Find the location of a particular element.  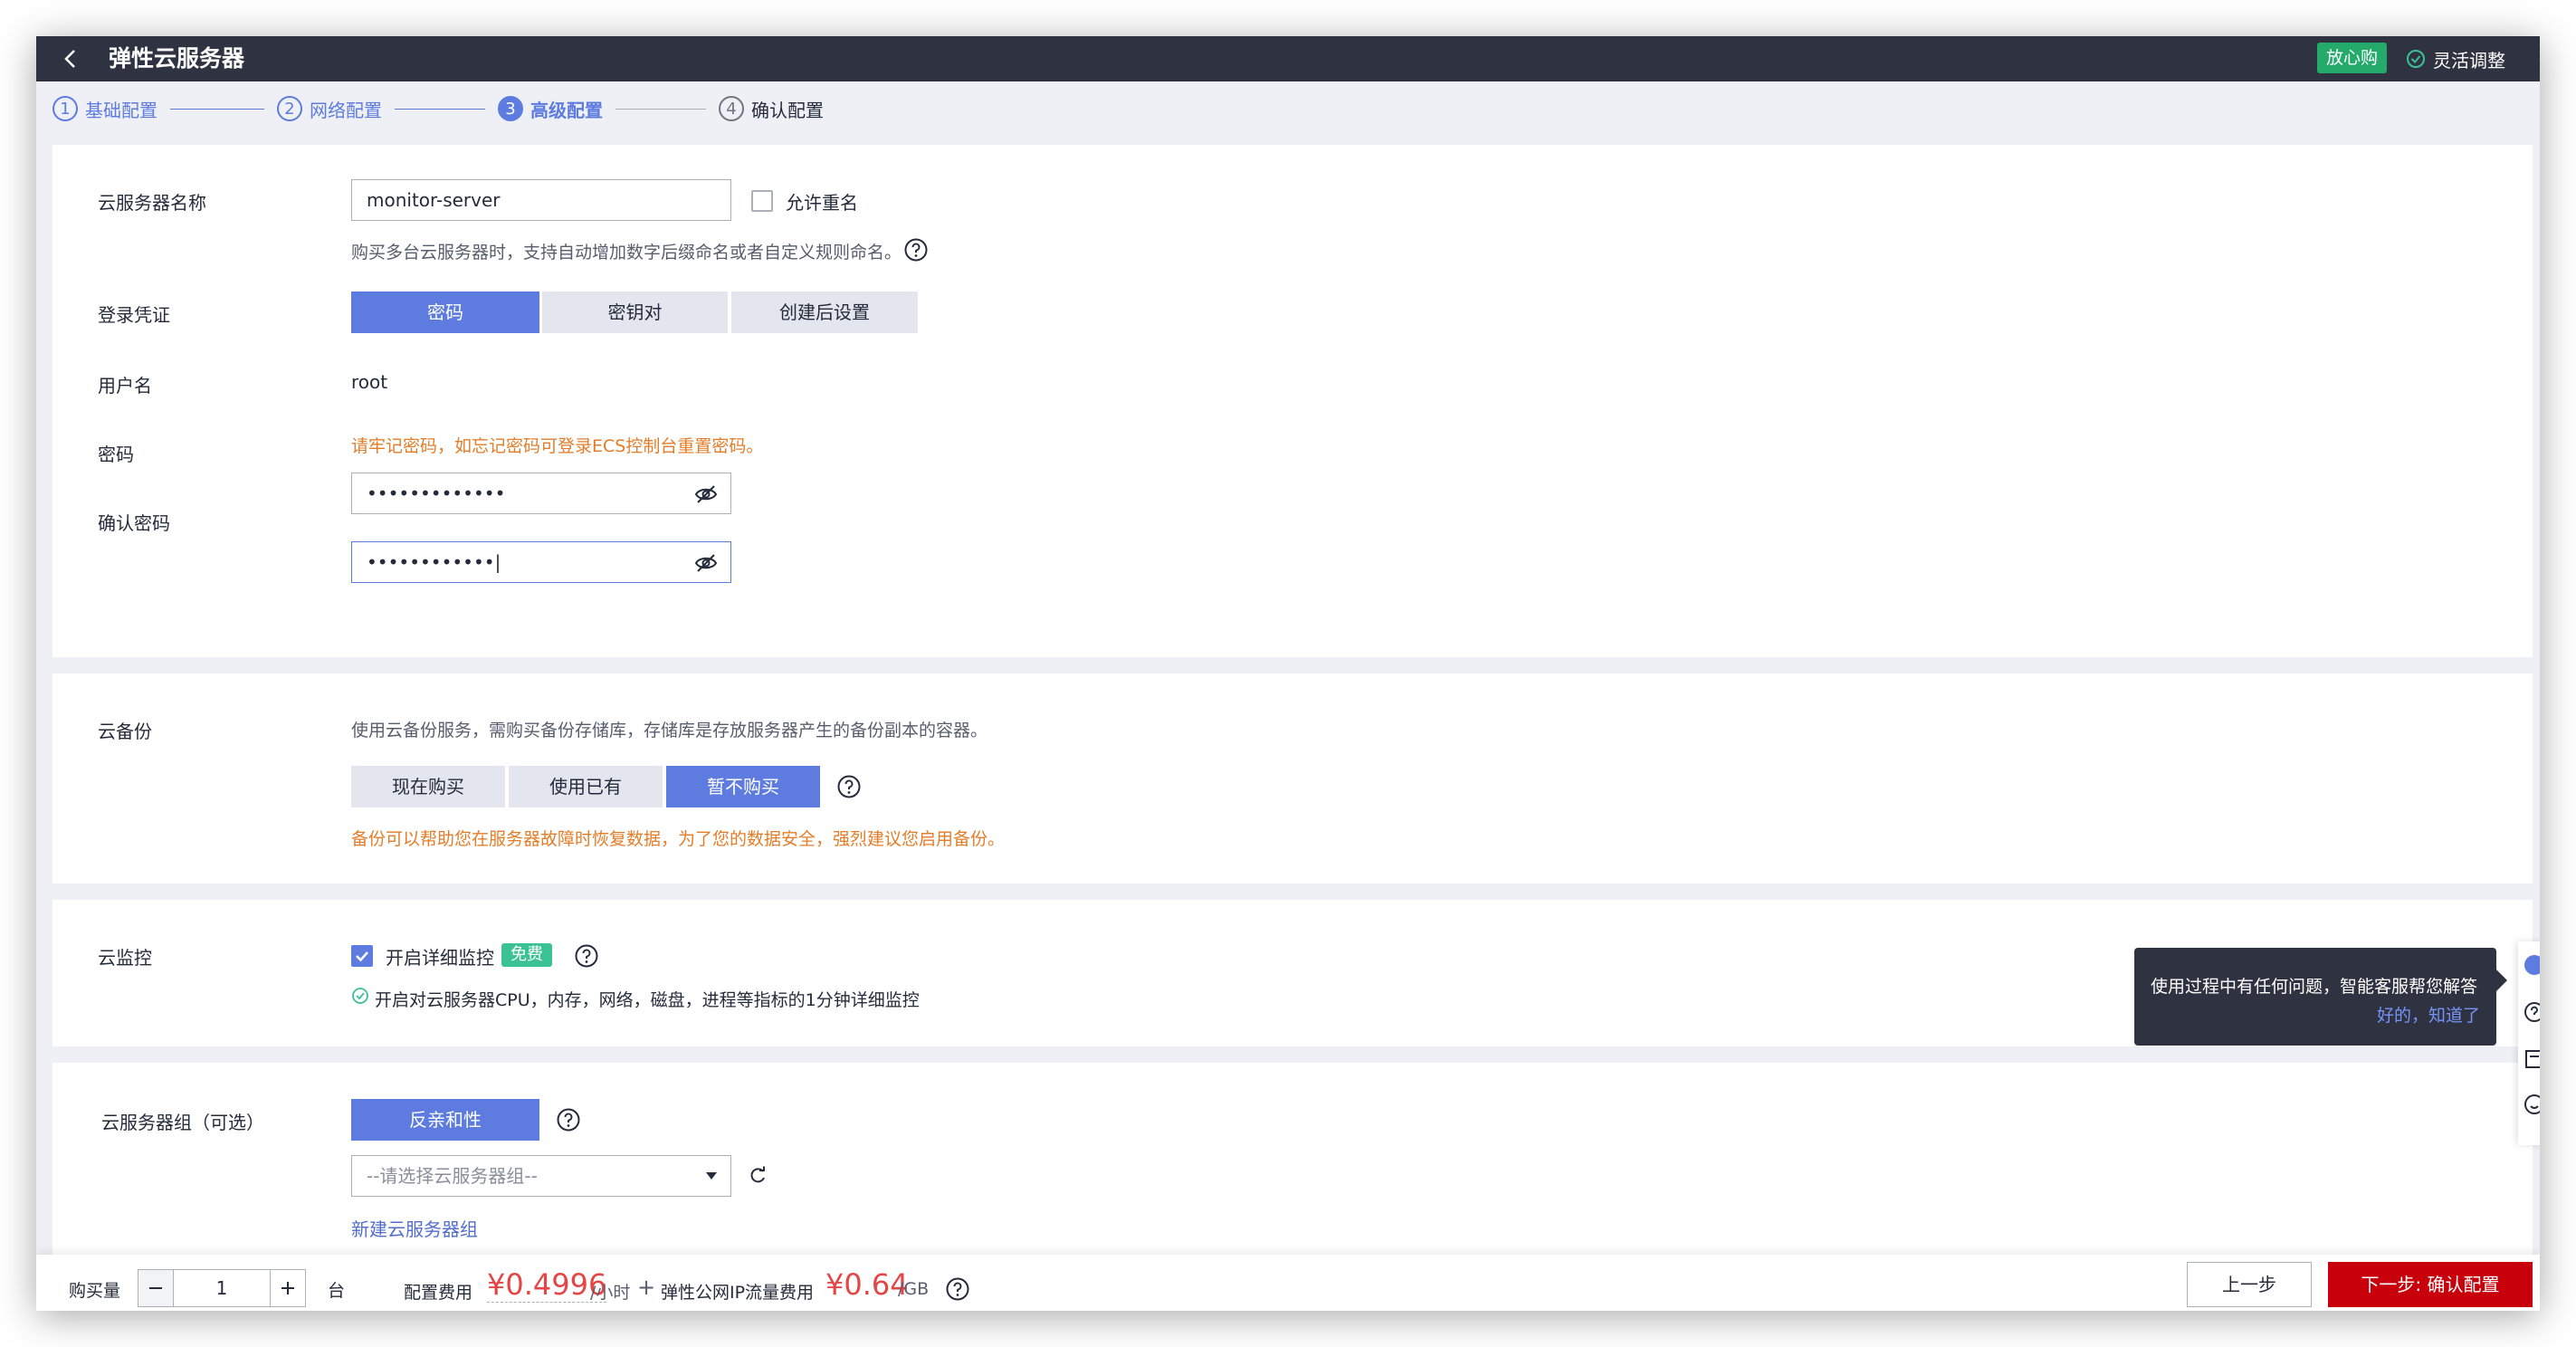

quantity-input: 1 is located at coordinates (222, 1288).